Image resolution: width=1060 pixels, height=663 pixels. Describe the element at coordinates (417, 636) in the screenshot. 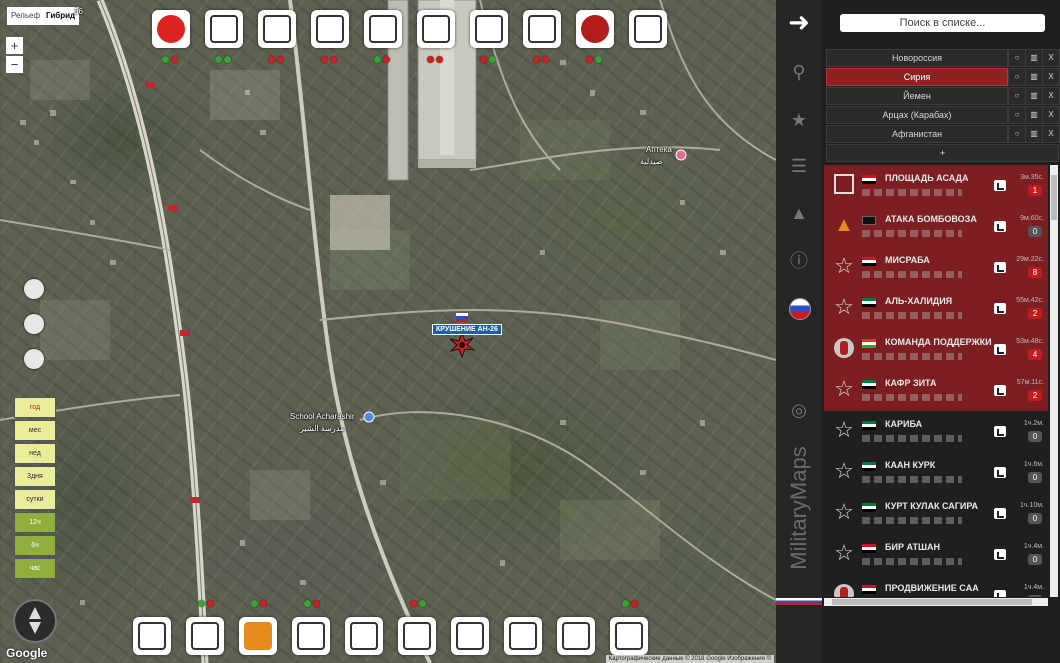

I see `ruler-icon` at that location.